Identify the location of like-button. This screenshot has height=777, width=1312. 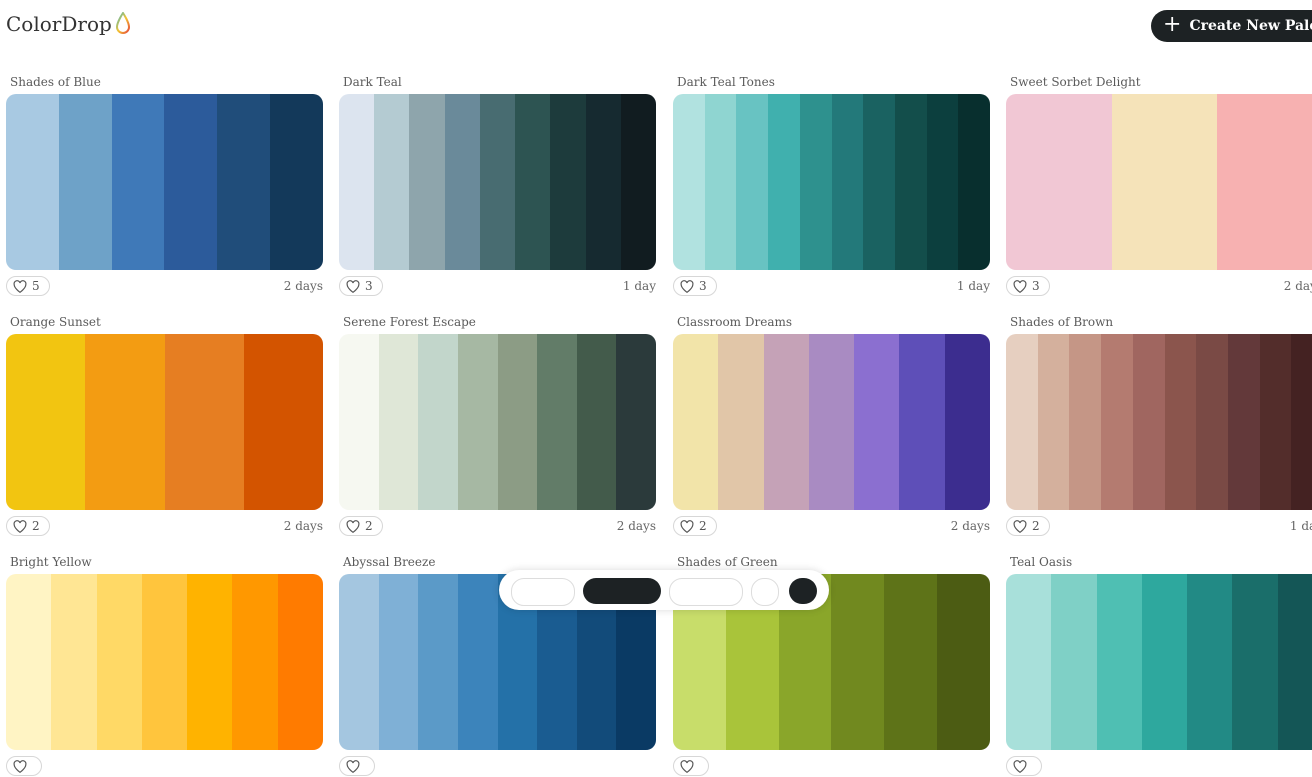
(691, 766).